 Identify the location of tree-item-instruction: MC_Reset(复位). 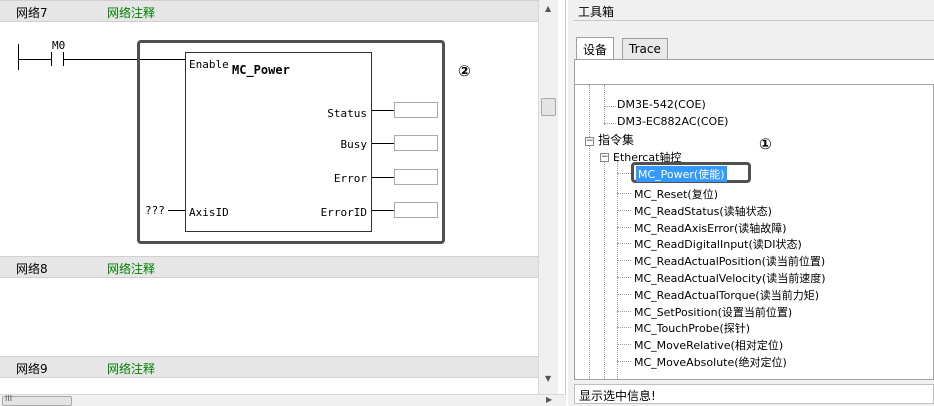
(676, 194).